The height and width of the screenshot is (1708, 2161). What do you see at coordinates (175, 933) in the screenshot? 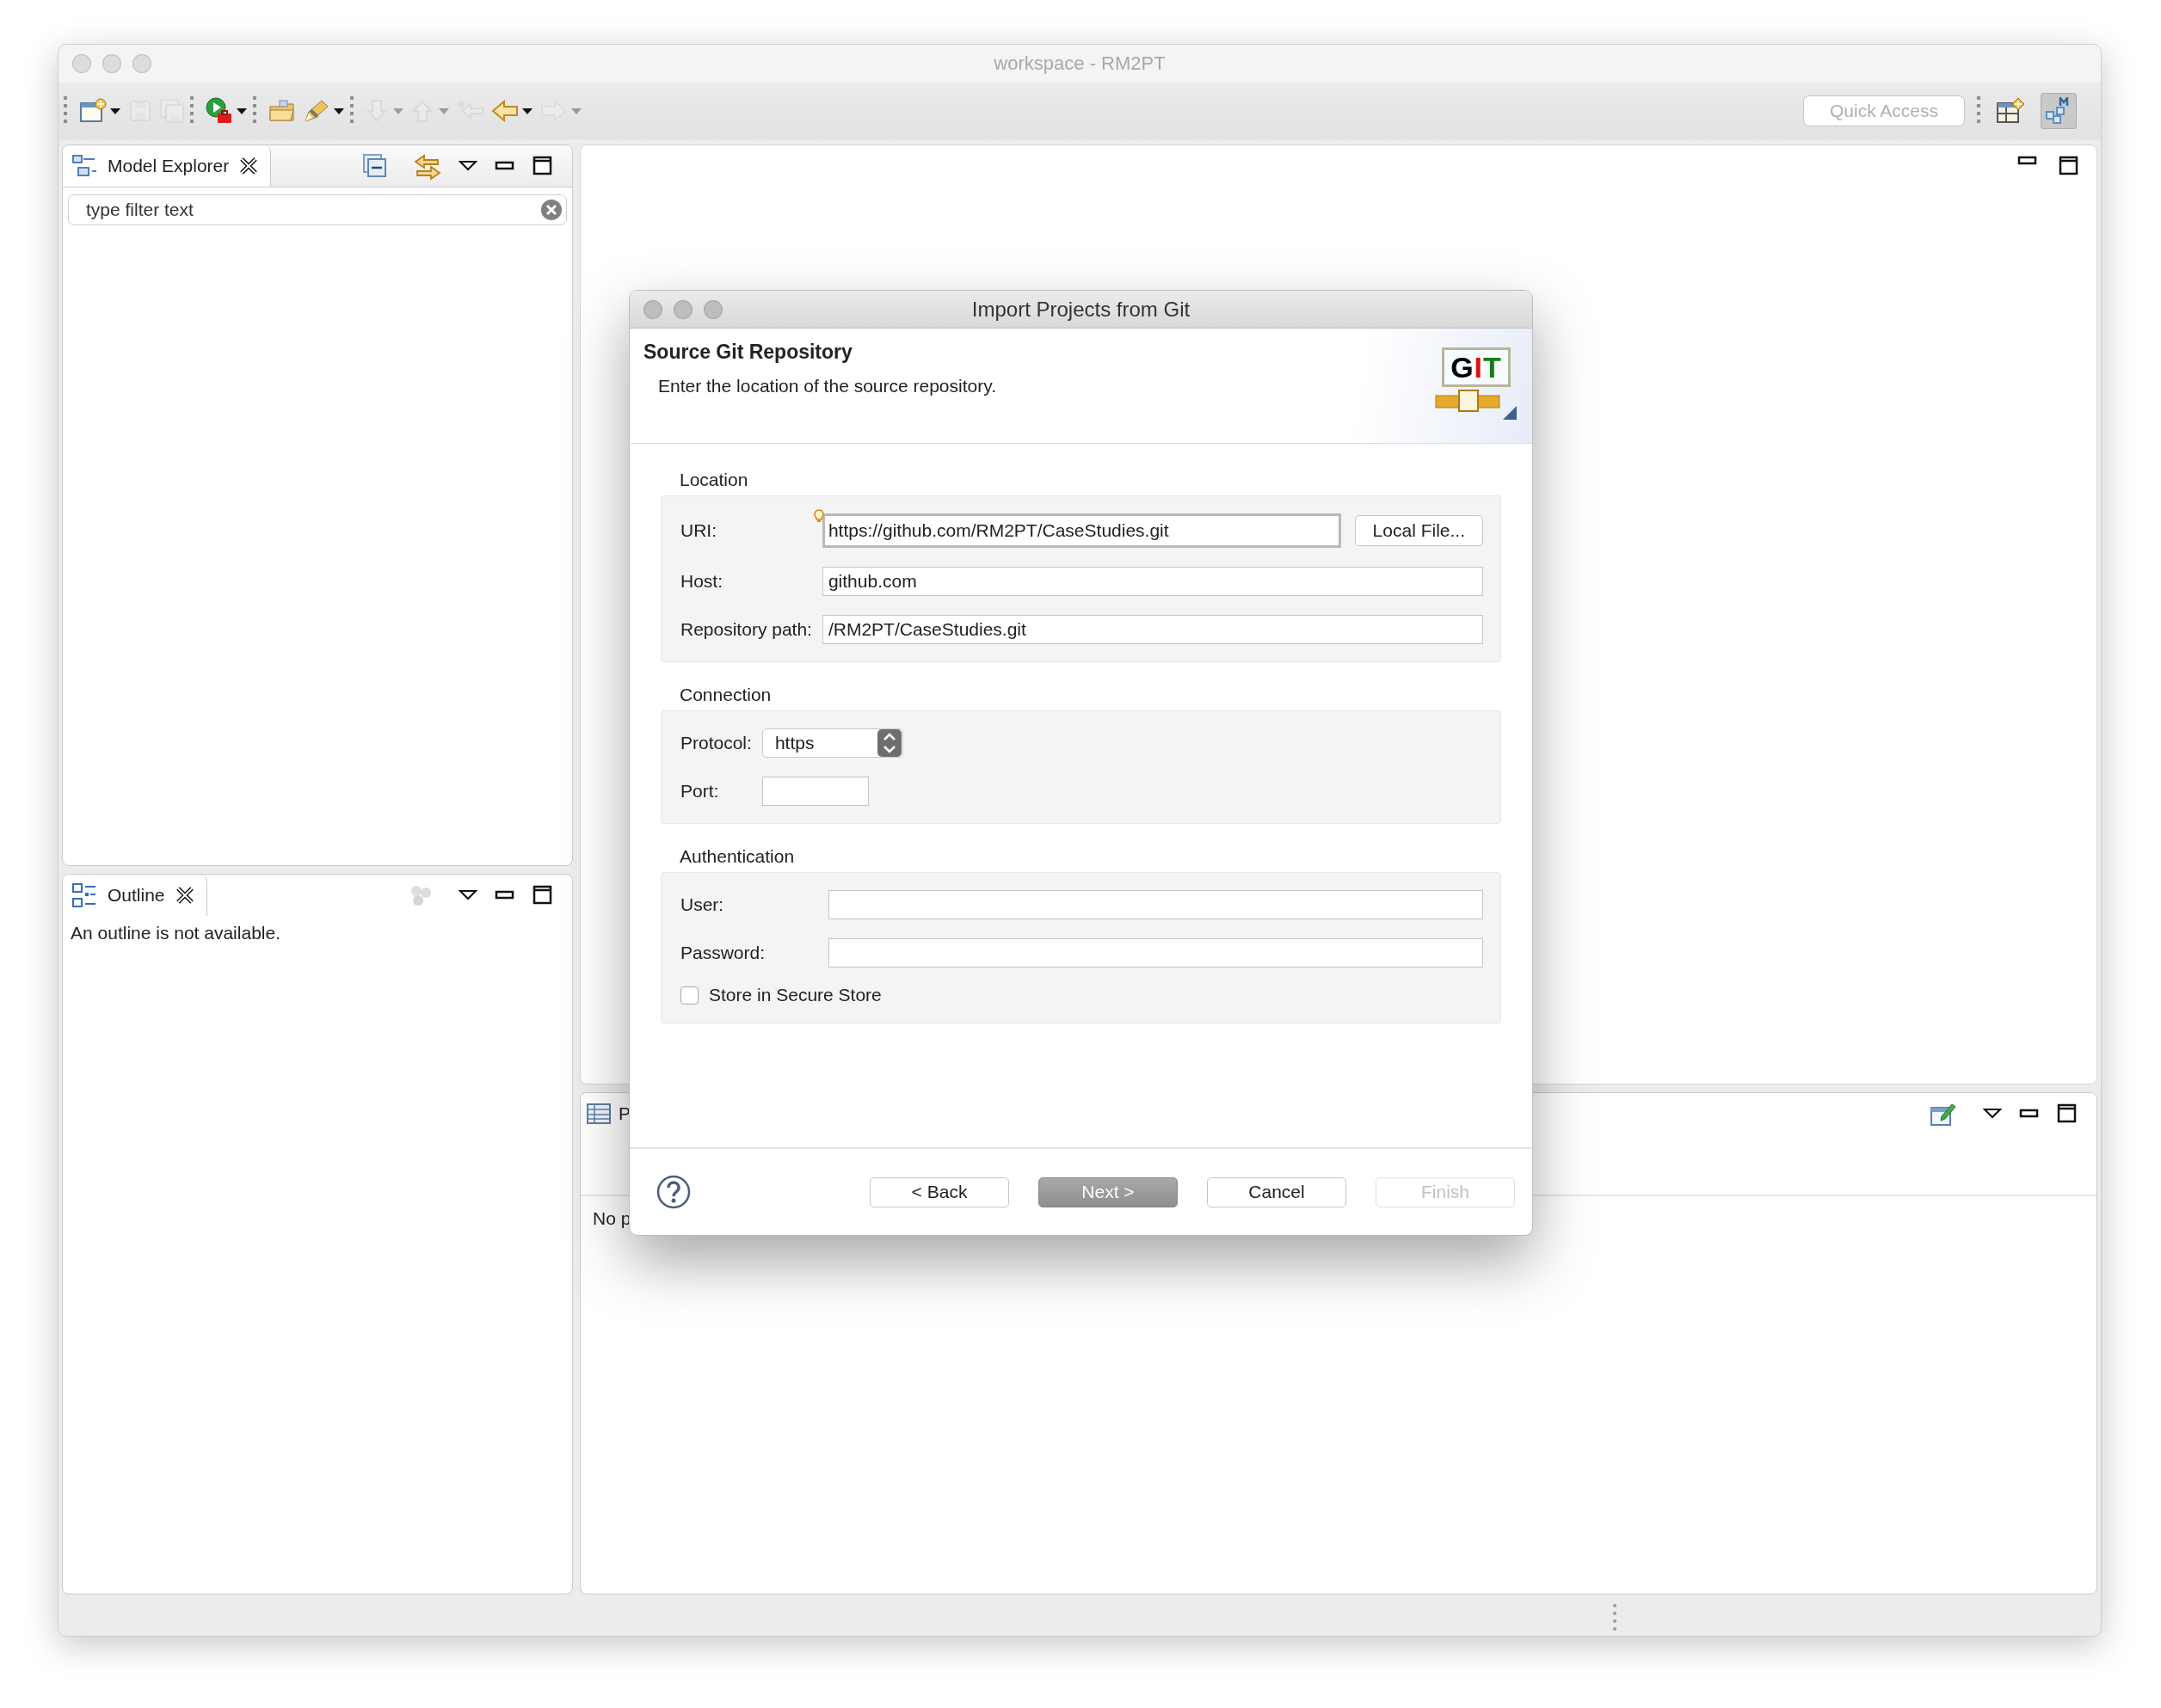
I see `empty-message: An outline is not available.` at bounding box center [175, 933].